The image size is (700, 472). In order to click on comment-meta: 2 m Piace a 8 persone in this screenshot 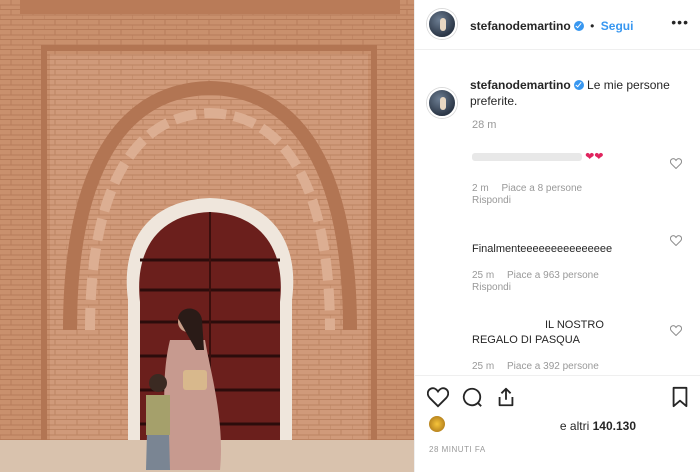, I will do `click(572, 188)`.